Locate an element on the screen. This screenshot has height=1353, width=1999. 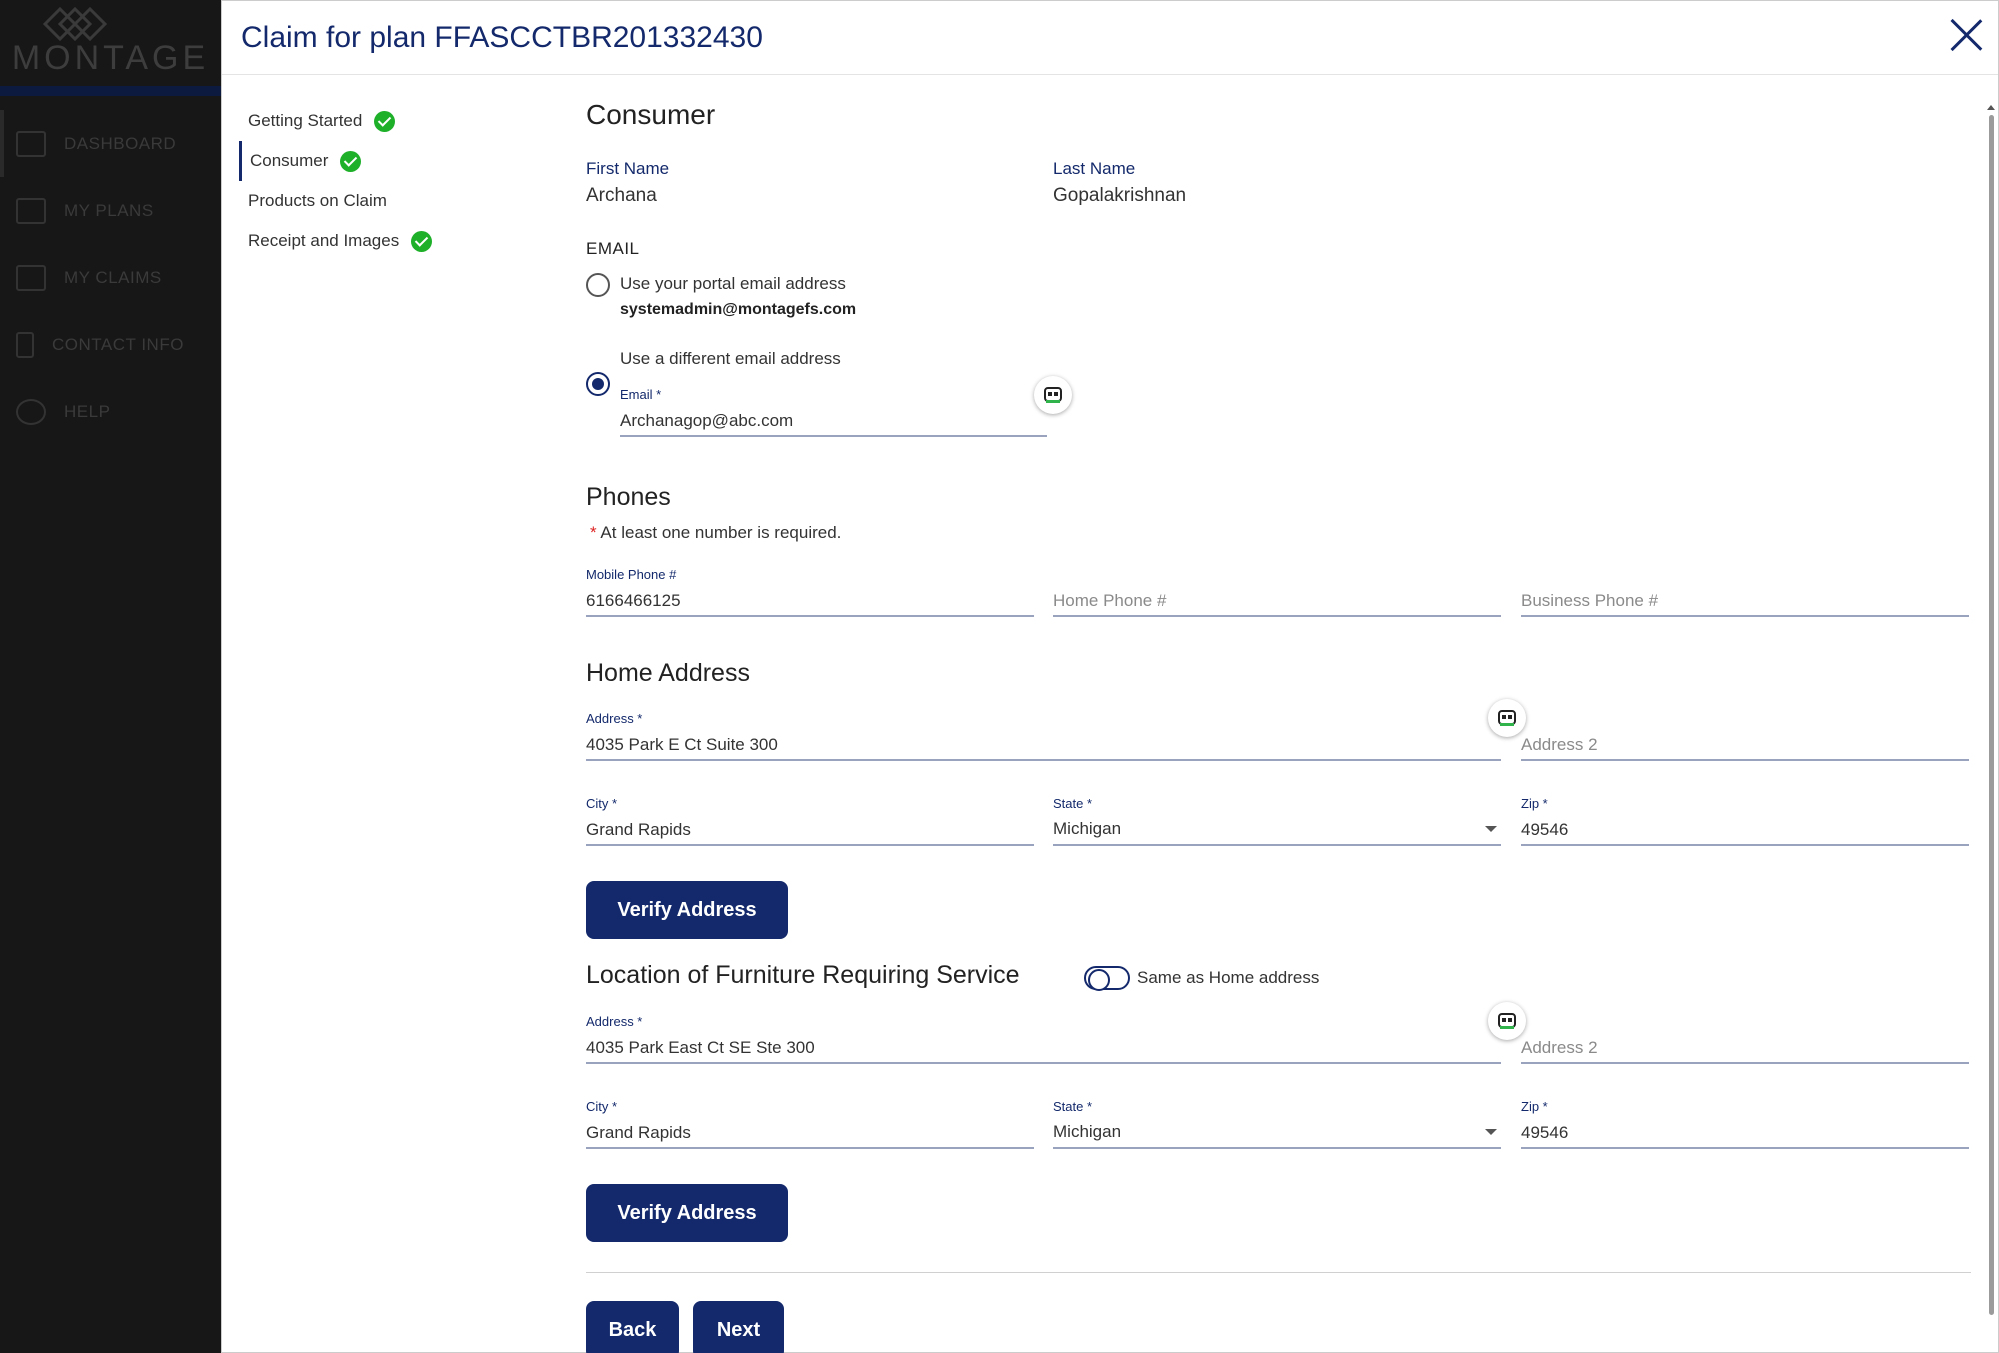
mobile-phone-input is located at coordinates (810, 601).